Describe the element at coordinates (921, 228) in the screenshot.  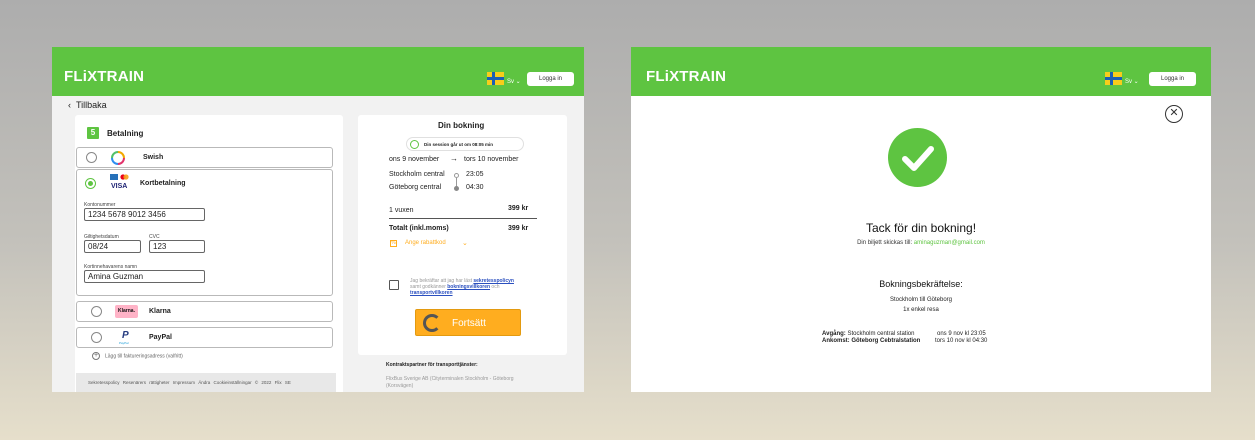
I see `thanks-heading: Tack för din bokning!` at that location.